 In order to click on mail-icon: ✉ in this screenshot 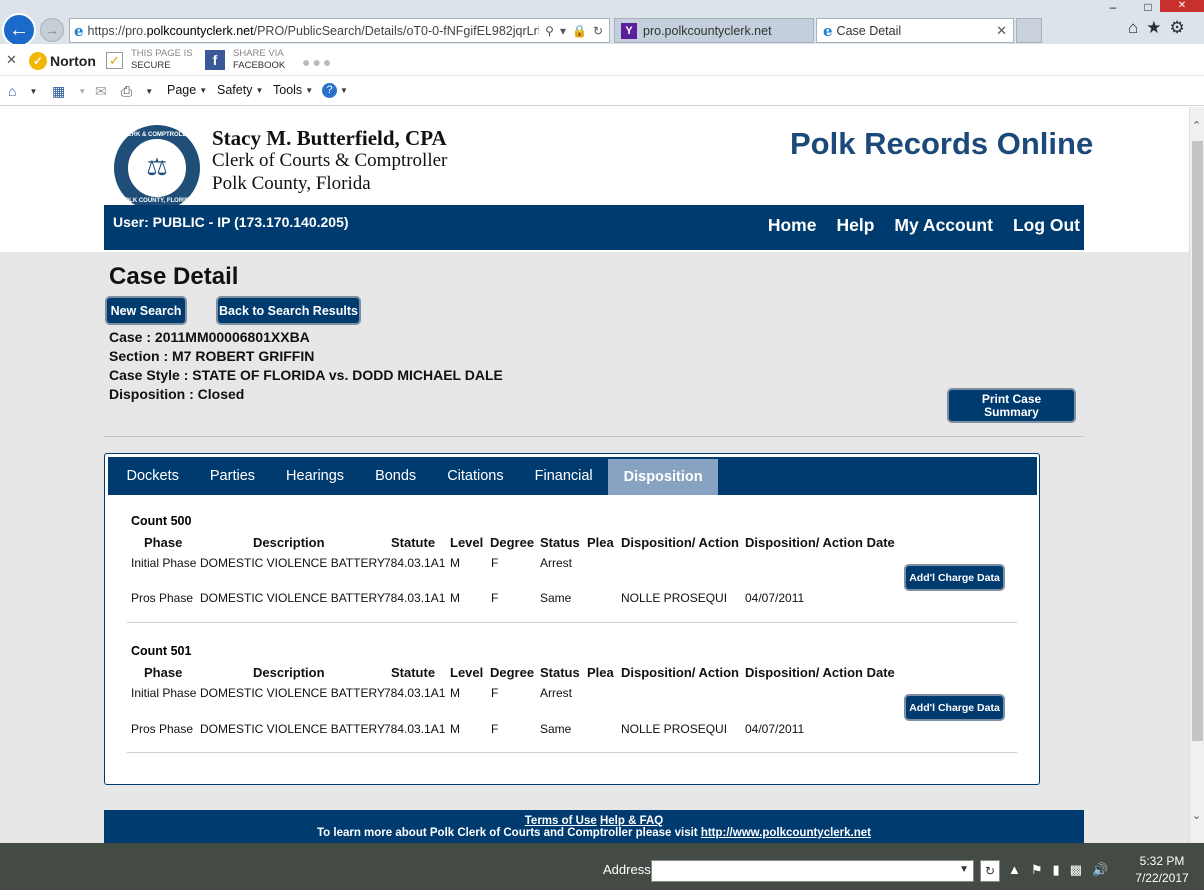, I will do `click(101, 91)`.